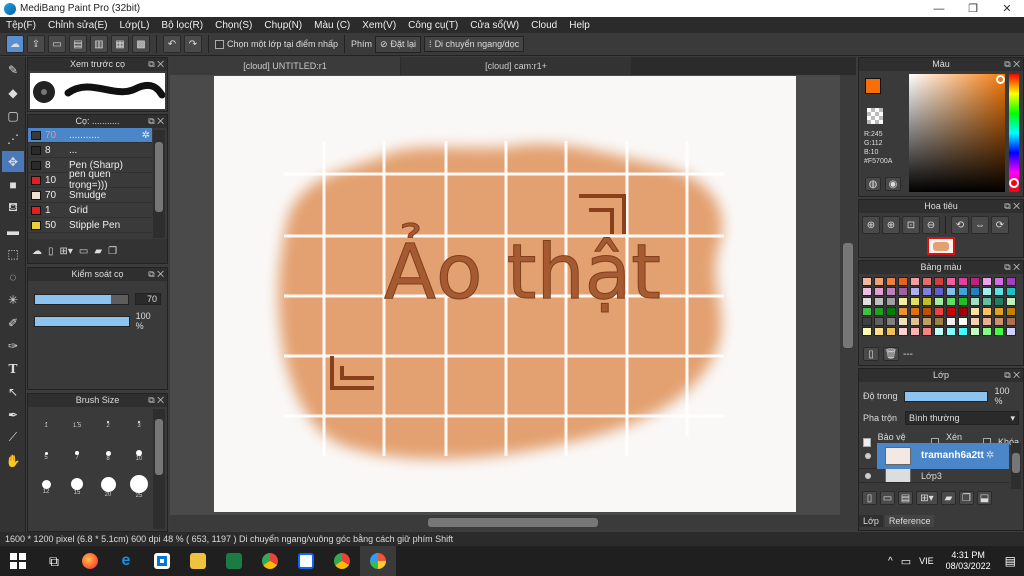 The image size is (1024, 576). What do you see at coordinates (973, 8) in the screenshot?
I see `maximize-icon: ❐` at bounding box center [973, 8].